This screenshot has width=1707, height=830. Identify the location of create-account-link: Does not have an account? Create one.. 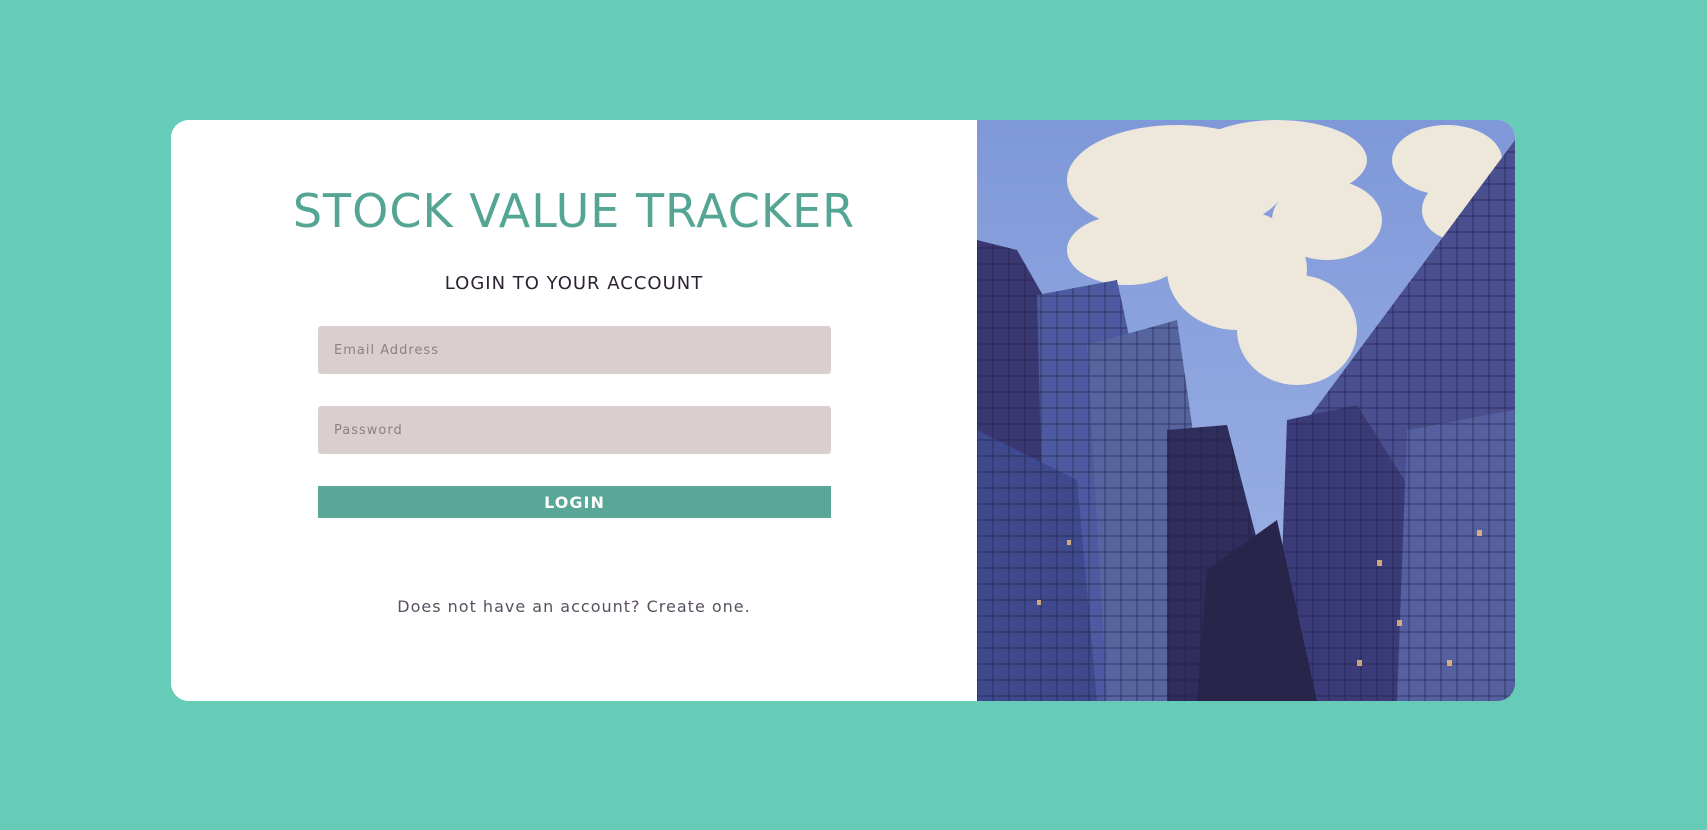
(574, 606).